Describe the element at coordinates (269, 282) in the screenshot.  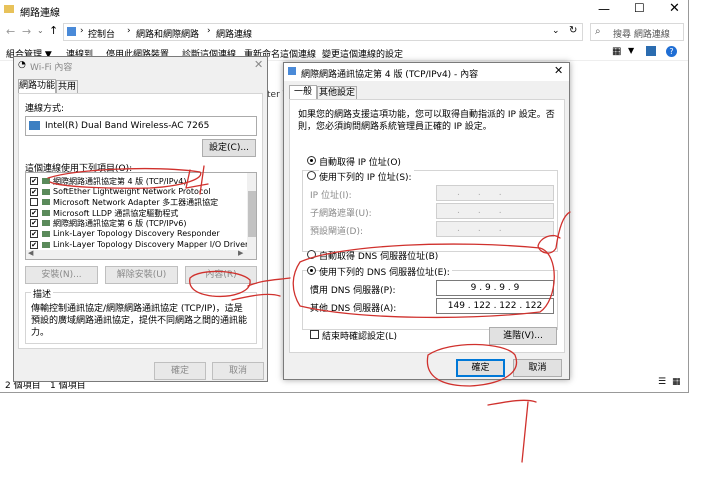
I see `annotation-arrow-to-dns` at that location.